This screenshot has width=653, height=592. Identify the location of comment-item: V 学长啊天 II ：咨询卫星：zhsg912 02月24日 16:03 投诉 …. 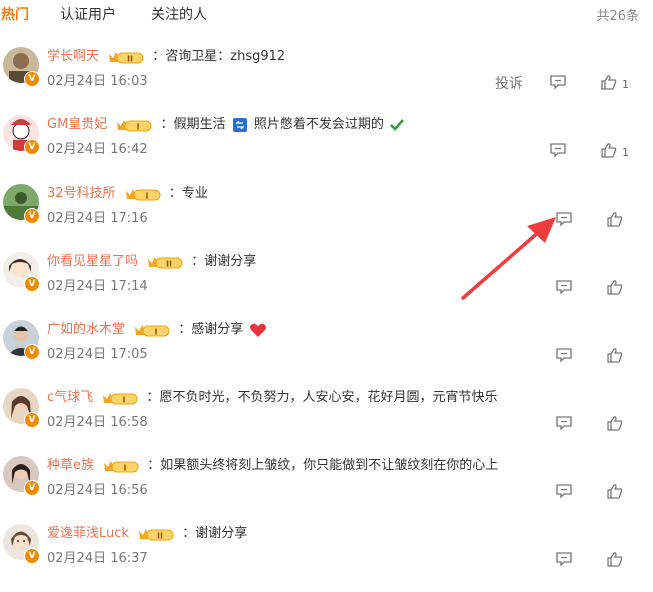
(326, 81).